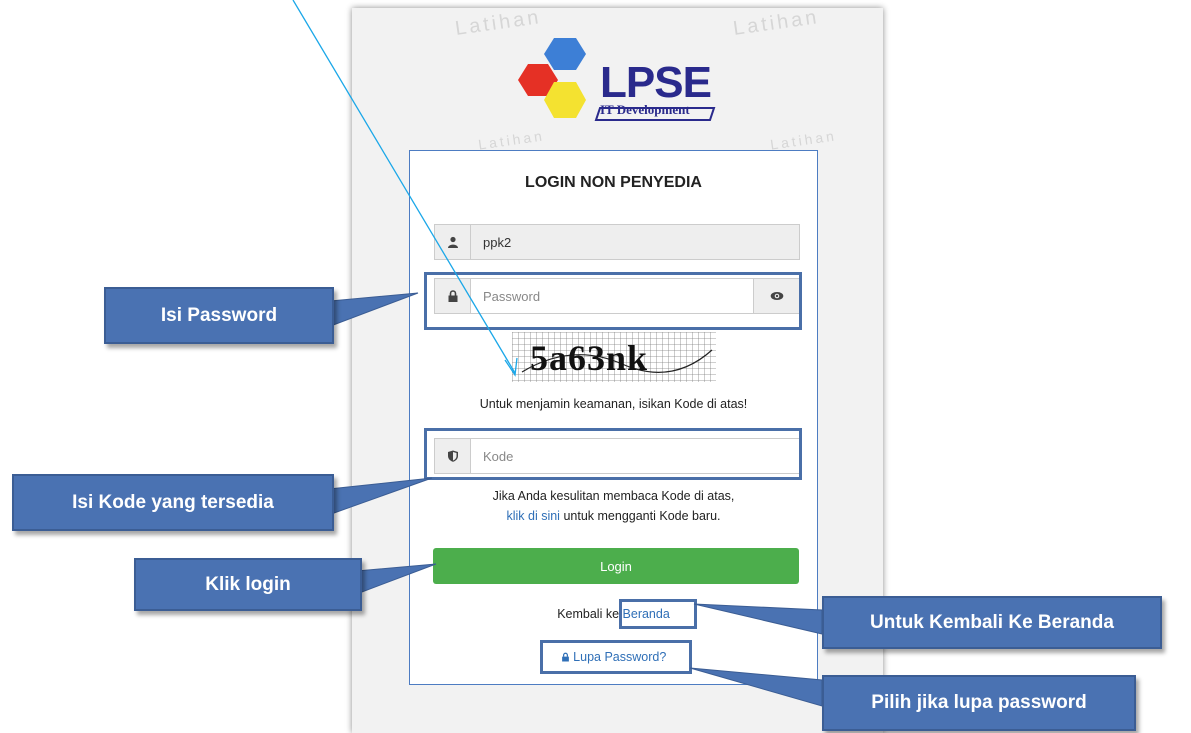 The height and width of the screenshot is (733, 1191). What do you see at coordinates (758, 619) in the screenshot?
I see `callout-tail-home` at bounding box center [758, 619].